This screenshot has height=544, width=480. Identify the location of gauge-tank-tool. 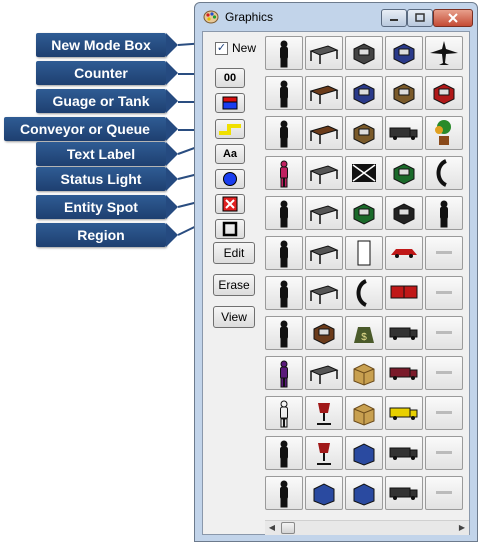
(230, 103).